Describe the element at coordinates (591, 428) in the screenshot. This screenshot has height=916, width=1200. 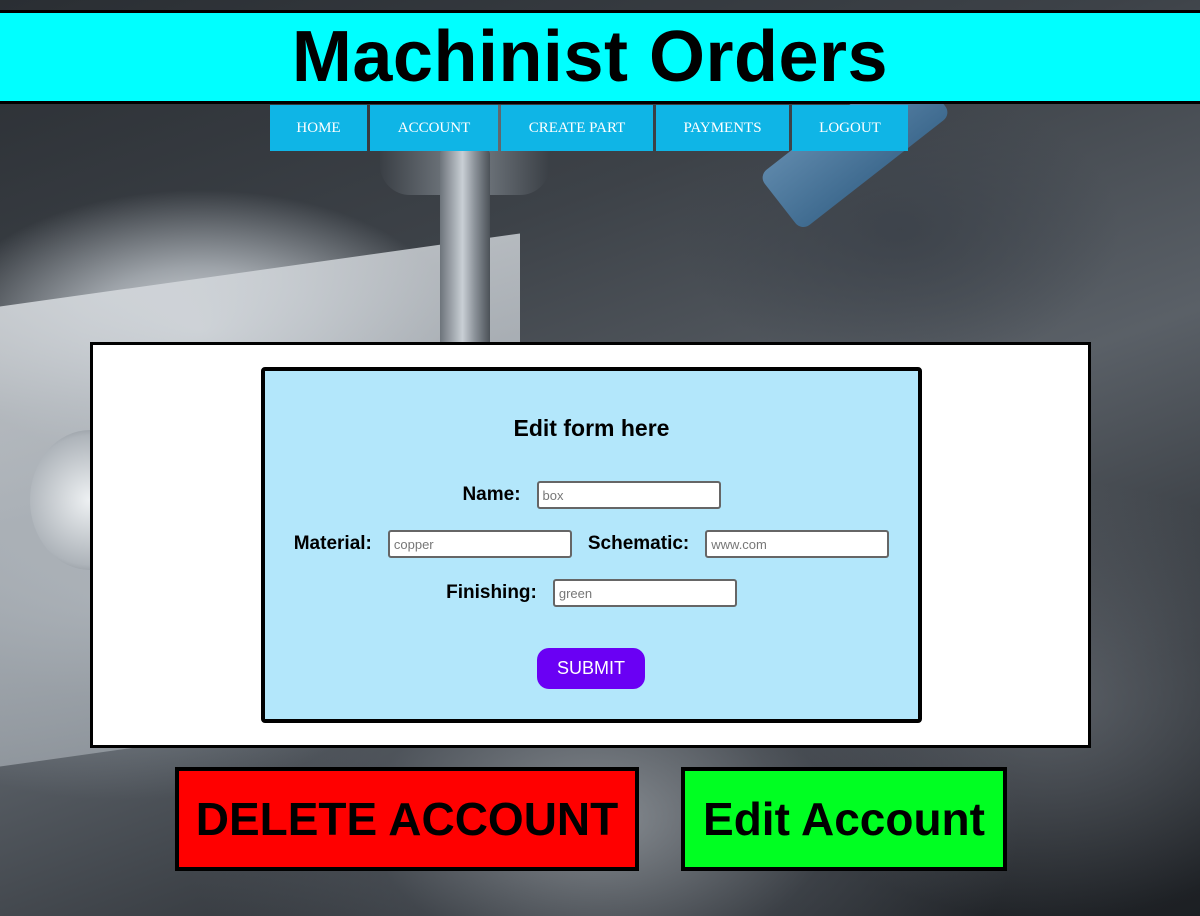
I see `form-title: Edit form here` at that location.